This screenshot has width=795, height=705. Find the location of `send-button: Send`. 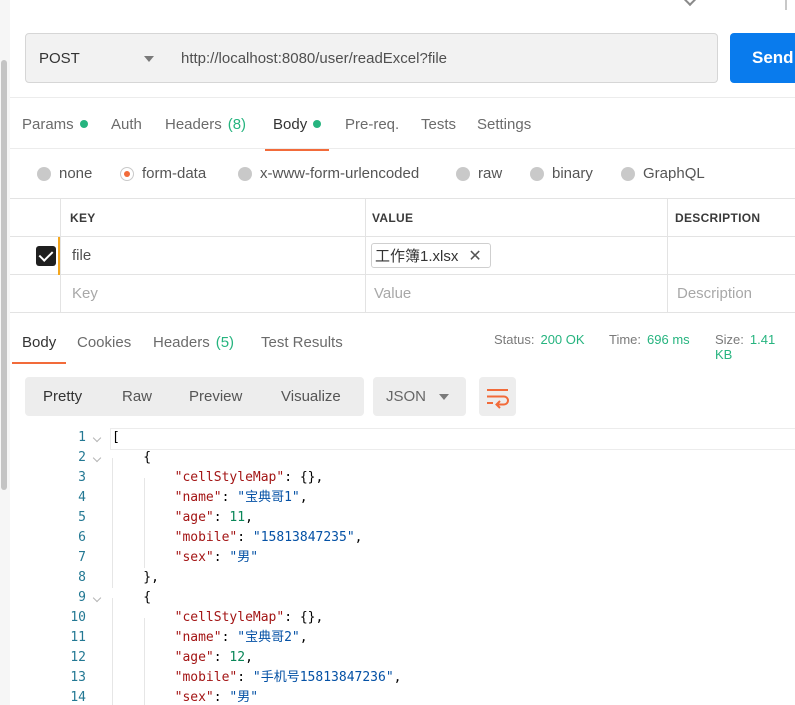

send-button: Send is located at coordinates (762, 58).